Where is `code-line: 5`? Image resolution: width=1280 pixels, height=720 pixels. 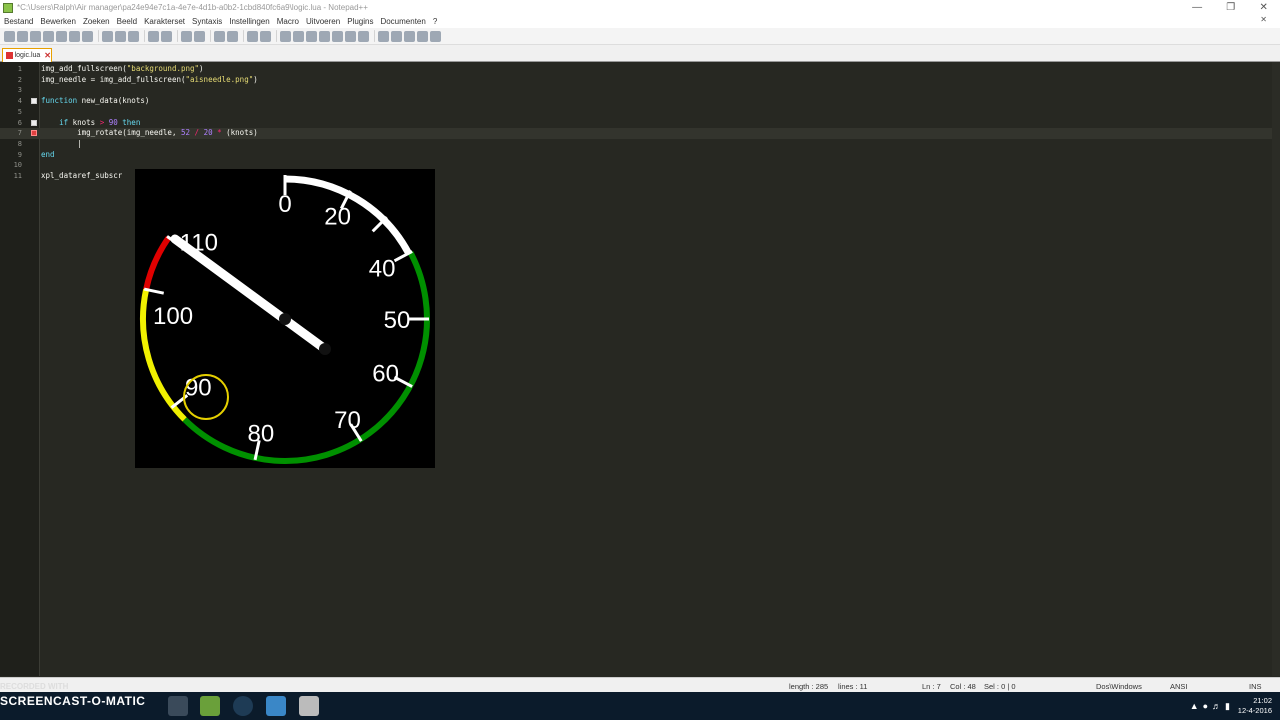 code-line: 5 is located at coordinates (636, 112).